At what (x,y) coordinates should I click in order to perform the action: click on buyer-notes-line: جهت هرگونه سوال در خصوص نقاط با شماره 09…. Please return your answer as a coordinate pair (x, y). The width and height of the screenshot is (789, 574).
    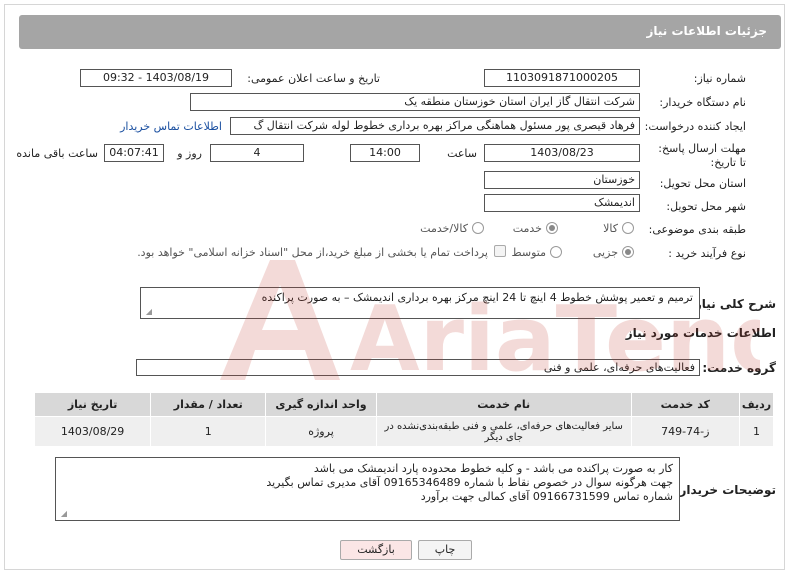
    Looking at the image, I should click on (469, 482).